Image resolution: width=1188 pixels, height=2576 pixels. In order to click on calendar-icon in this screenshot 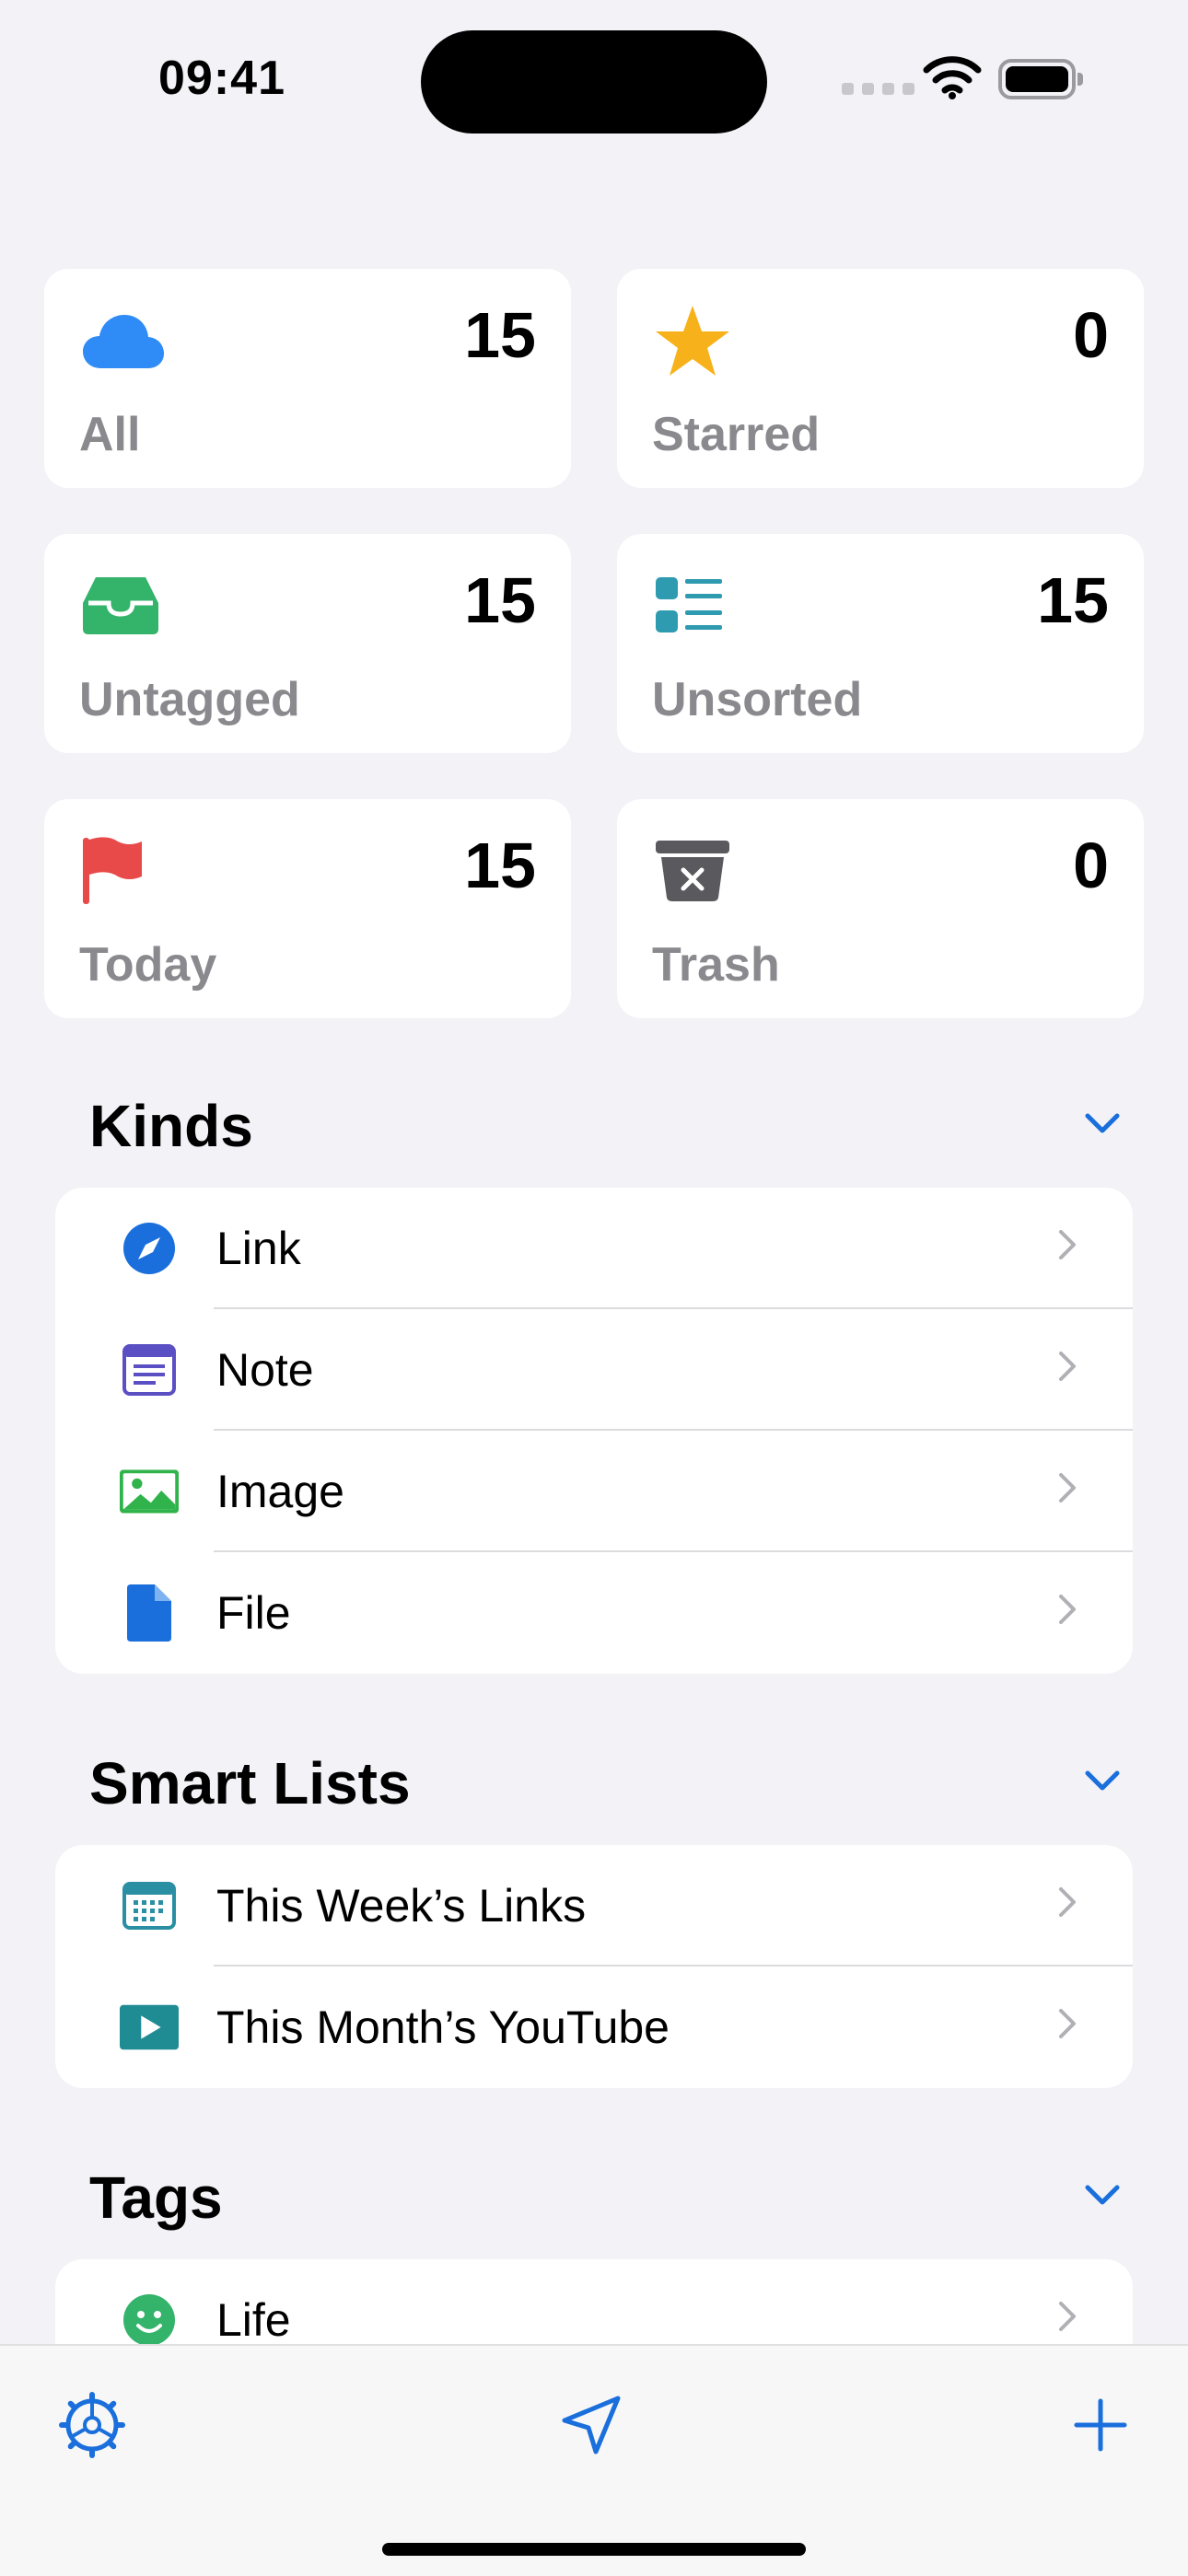, I will do `click(149, 1905)`.